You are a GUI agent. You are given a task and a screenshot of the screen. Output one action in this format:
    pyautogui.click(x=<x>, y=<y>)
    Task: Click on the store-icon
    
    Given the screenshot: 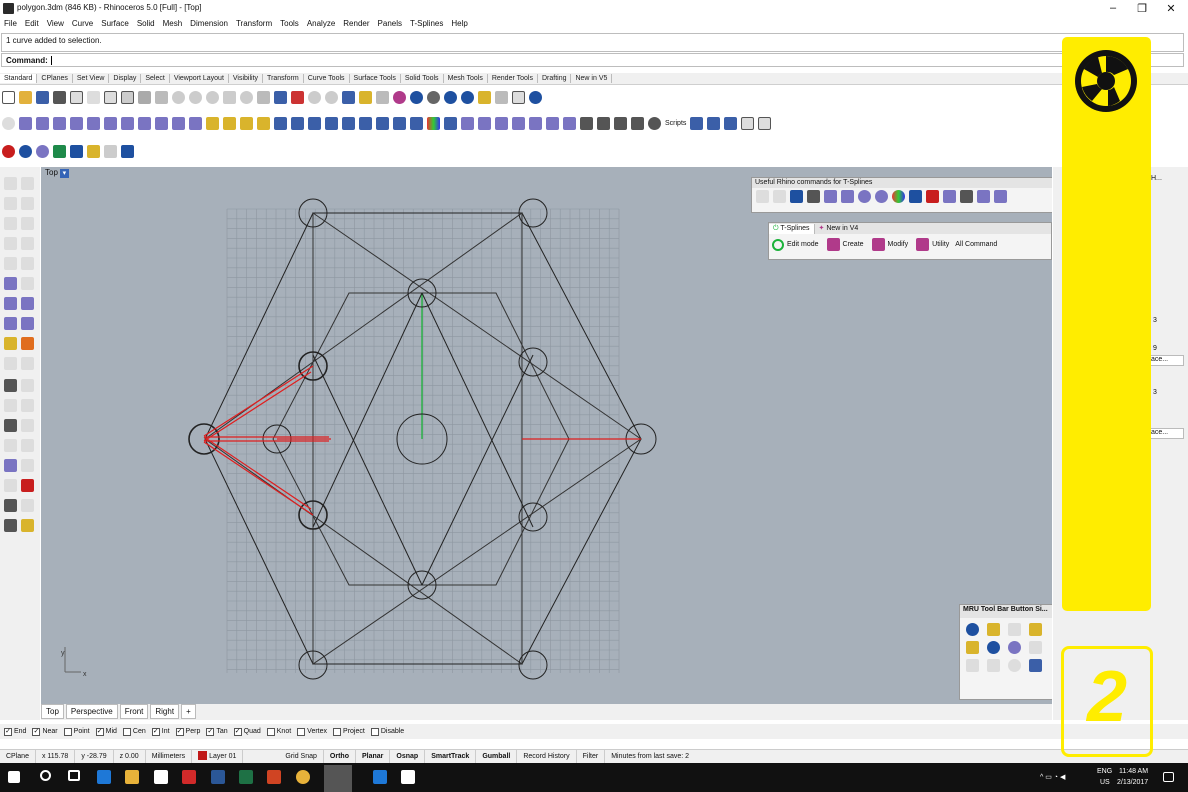 What is the action you would take?
    pyautogui.click(x=161, y=777)
    